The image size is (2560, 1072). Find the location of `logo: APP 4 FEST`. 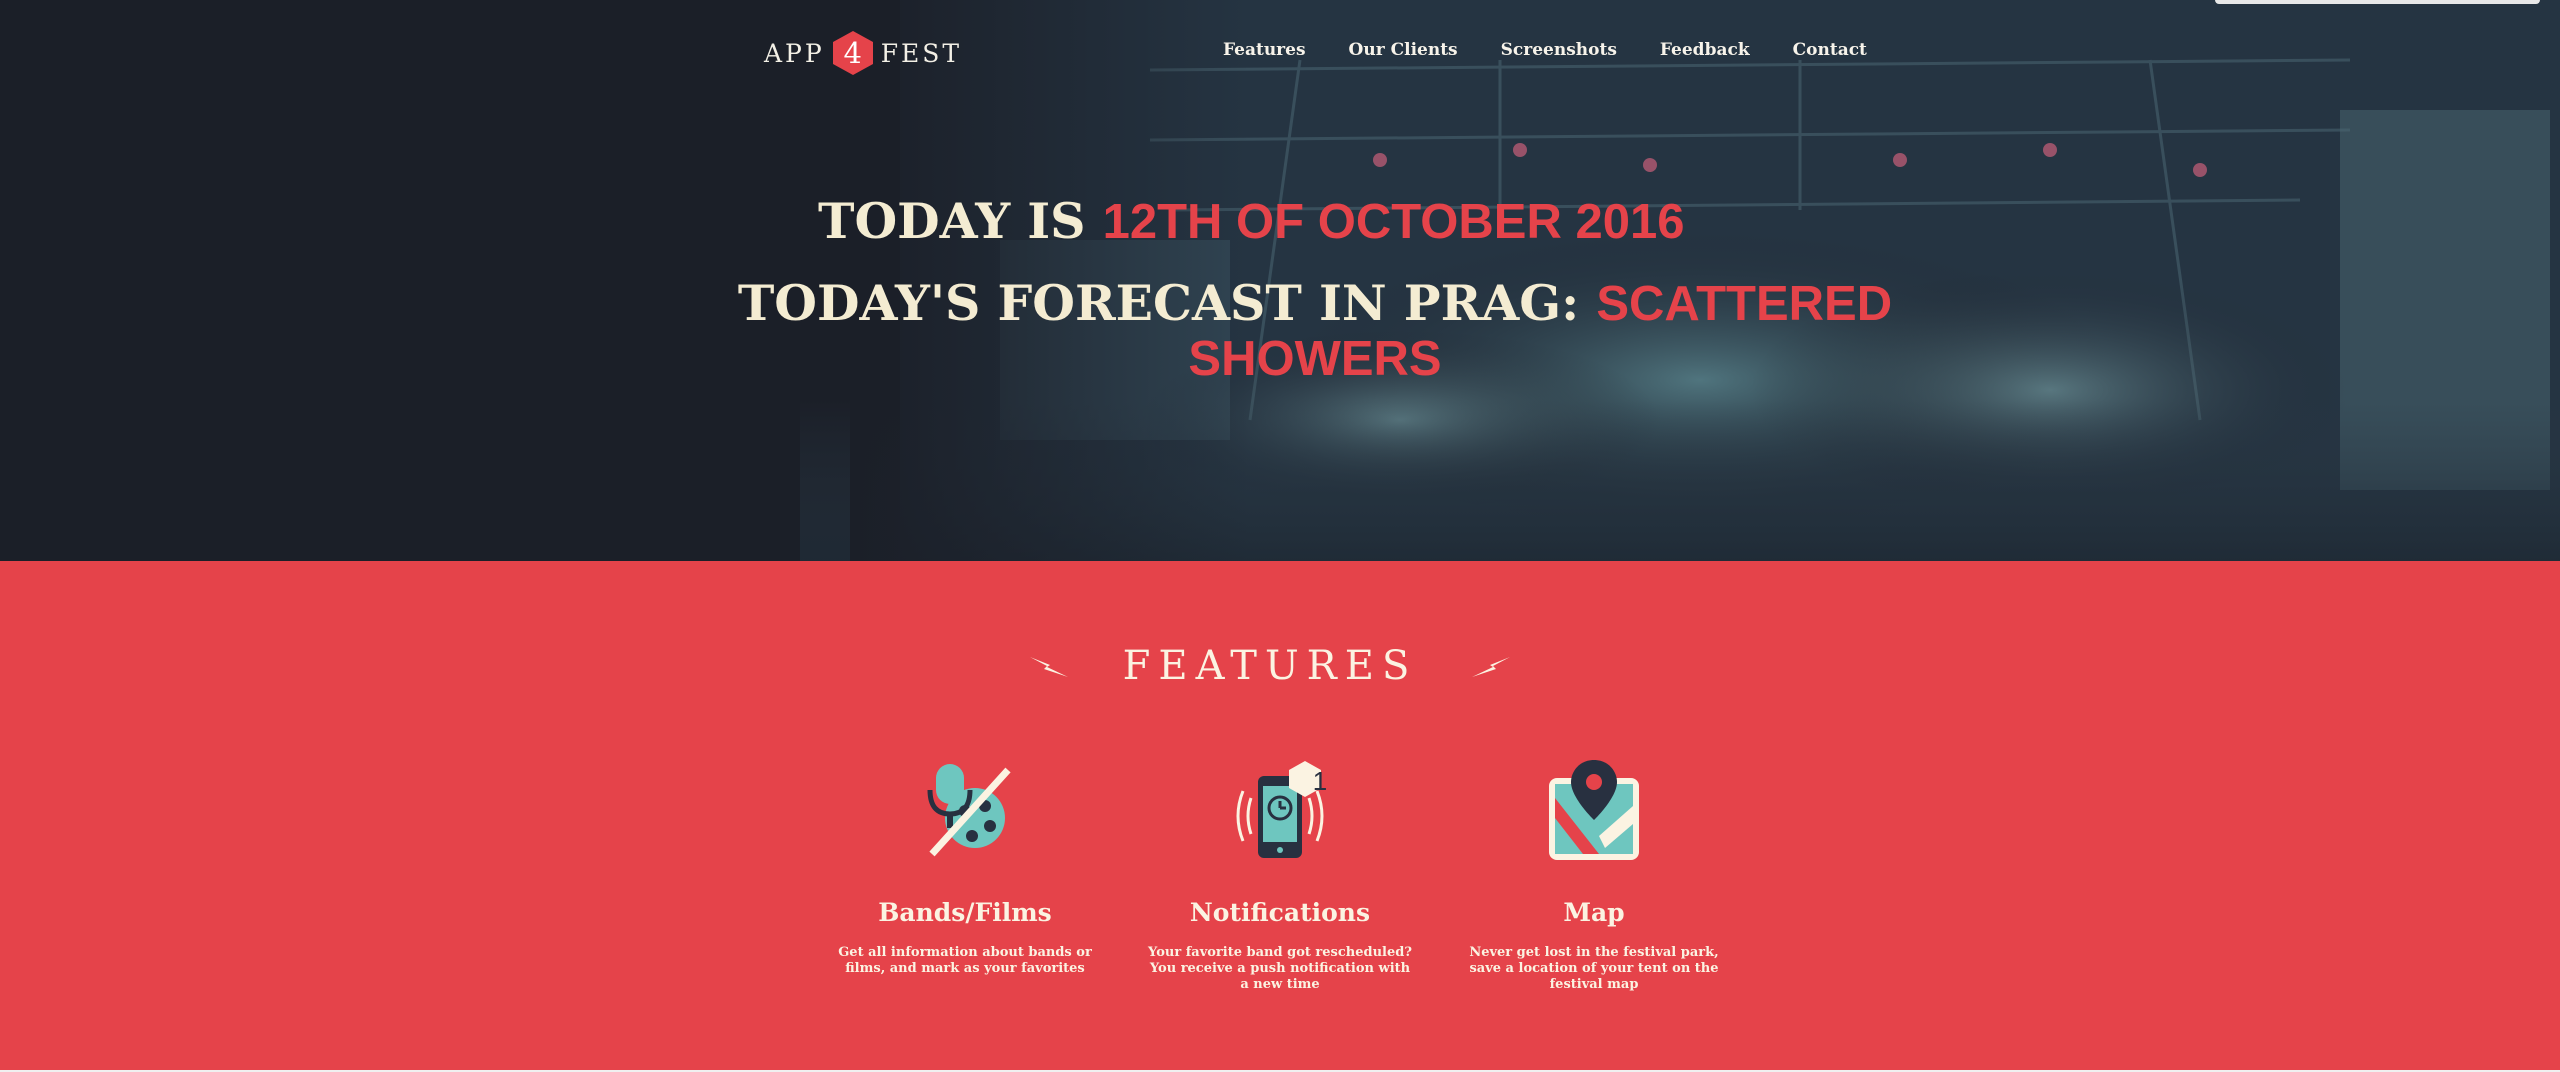

logo: APP 4 FEST is located at coordinates (863, 53).